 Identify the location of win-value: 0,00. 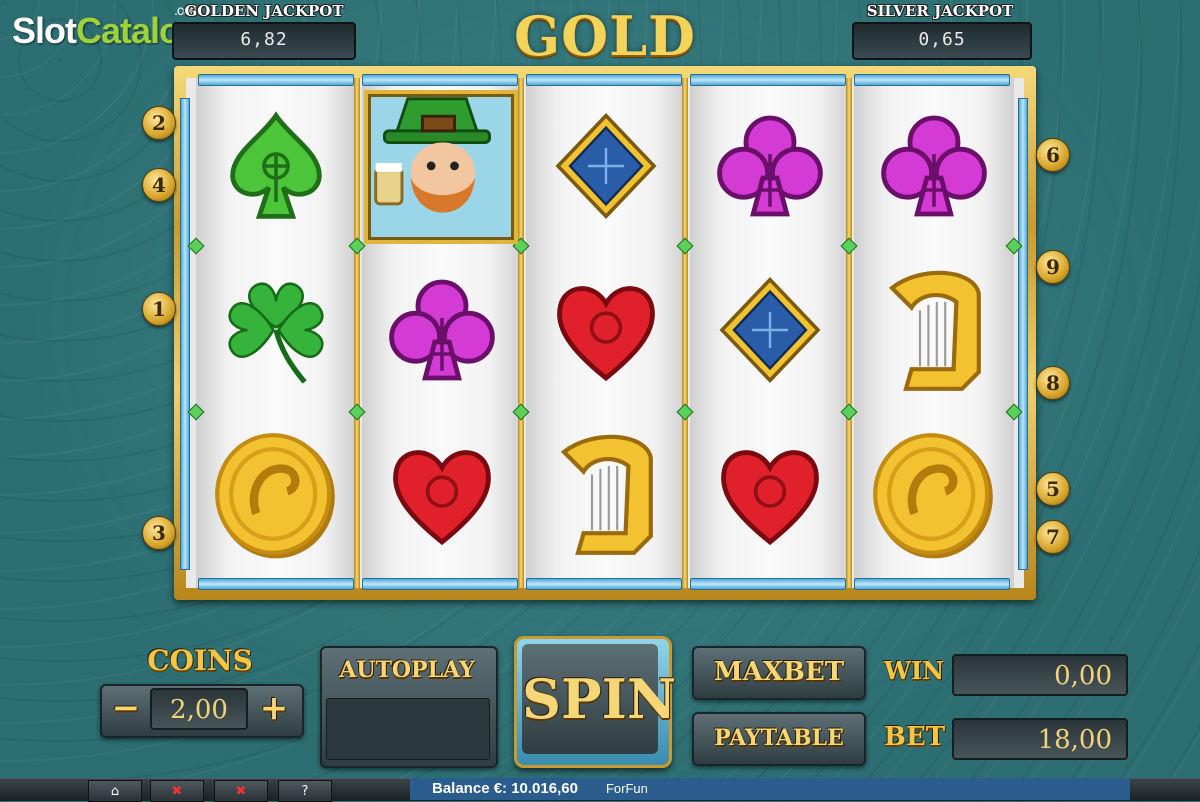
(1040, 675).